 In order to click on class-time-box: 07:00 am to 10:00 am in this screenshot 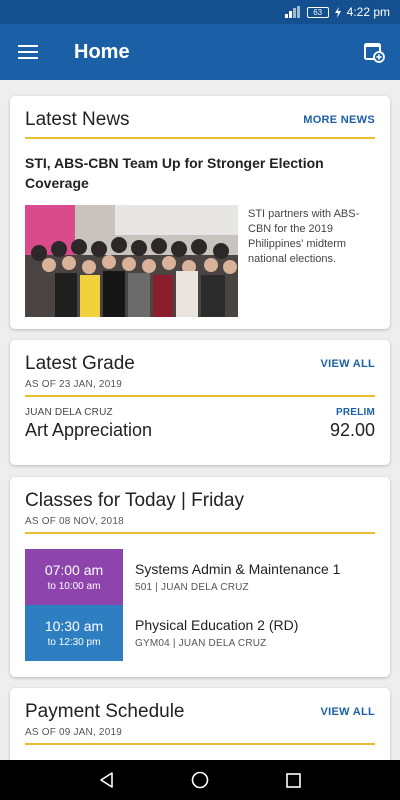, I will do `click(74, 577)`.